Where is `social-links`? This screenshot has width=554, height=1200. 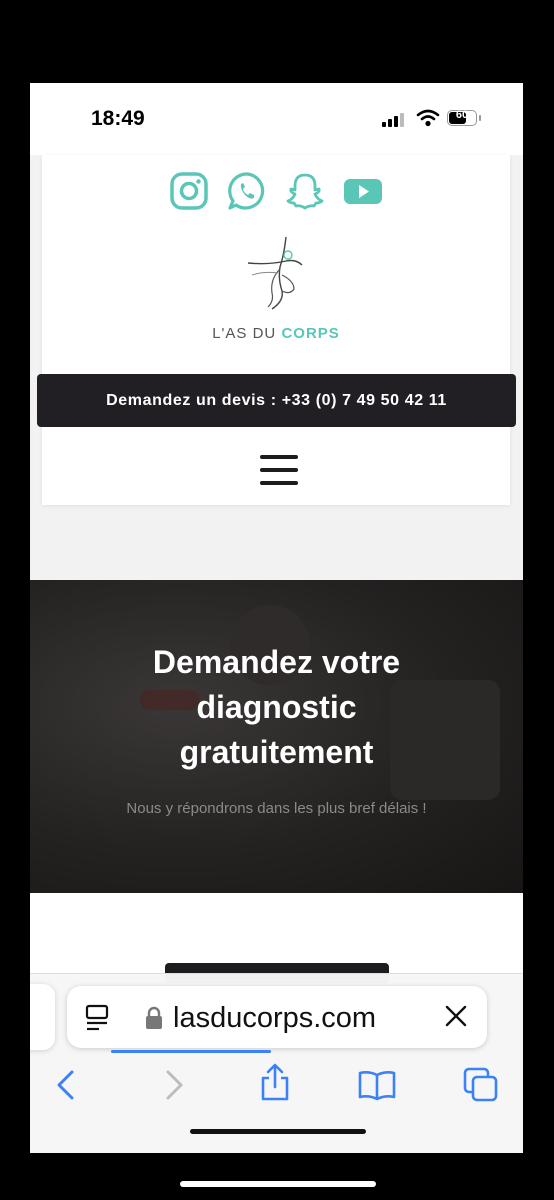 social-links is located at coordinates (276, 191).